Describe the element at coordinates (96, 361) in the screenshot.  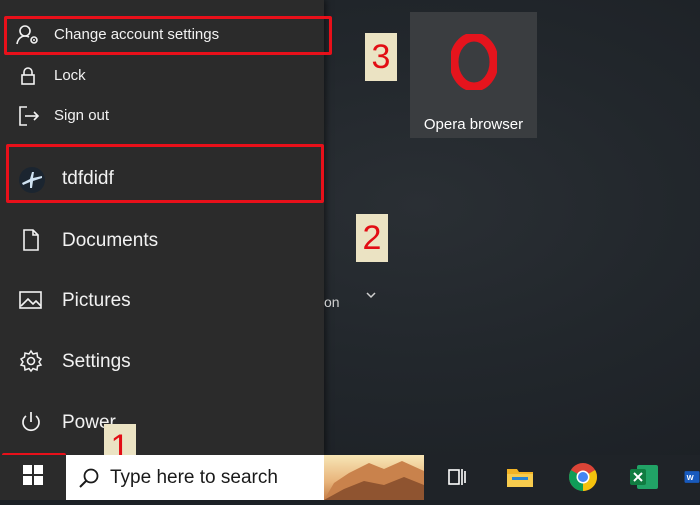
I see `settings-label: Settings` at that location.